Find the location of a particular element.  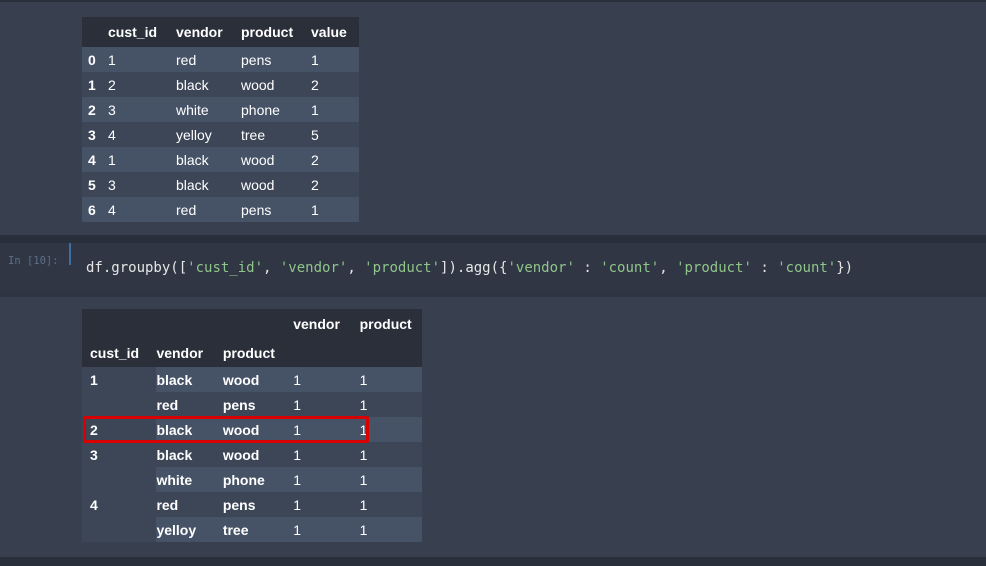

cell-vendor: white is located at coordinates (192, 109).